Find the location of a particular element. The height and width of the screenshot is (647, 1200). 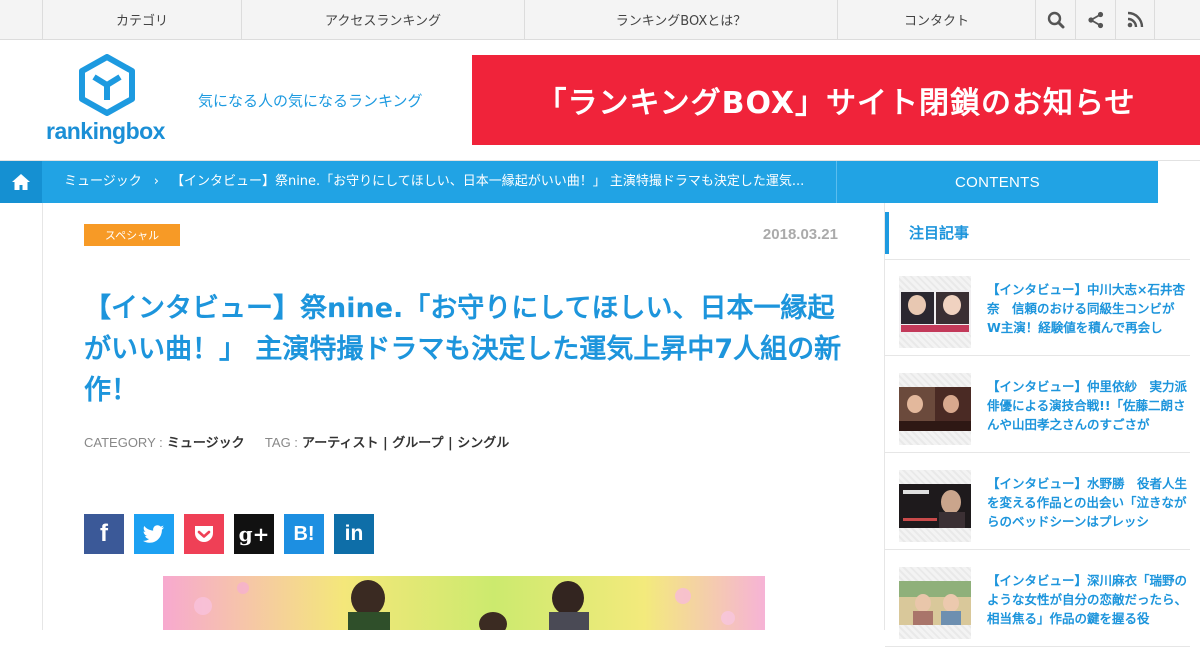

share-button is located at coordinates (1095, 19).